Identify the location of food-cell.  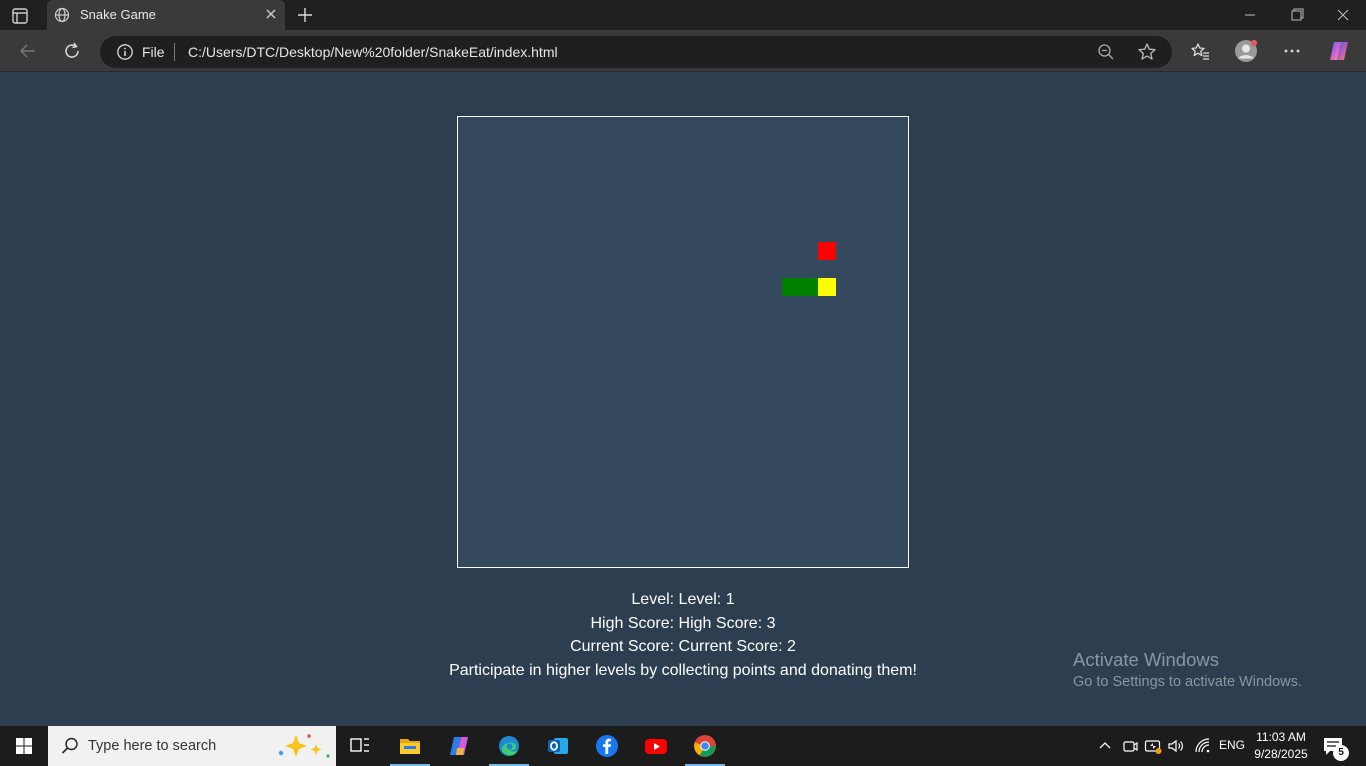
(827, 251).